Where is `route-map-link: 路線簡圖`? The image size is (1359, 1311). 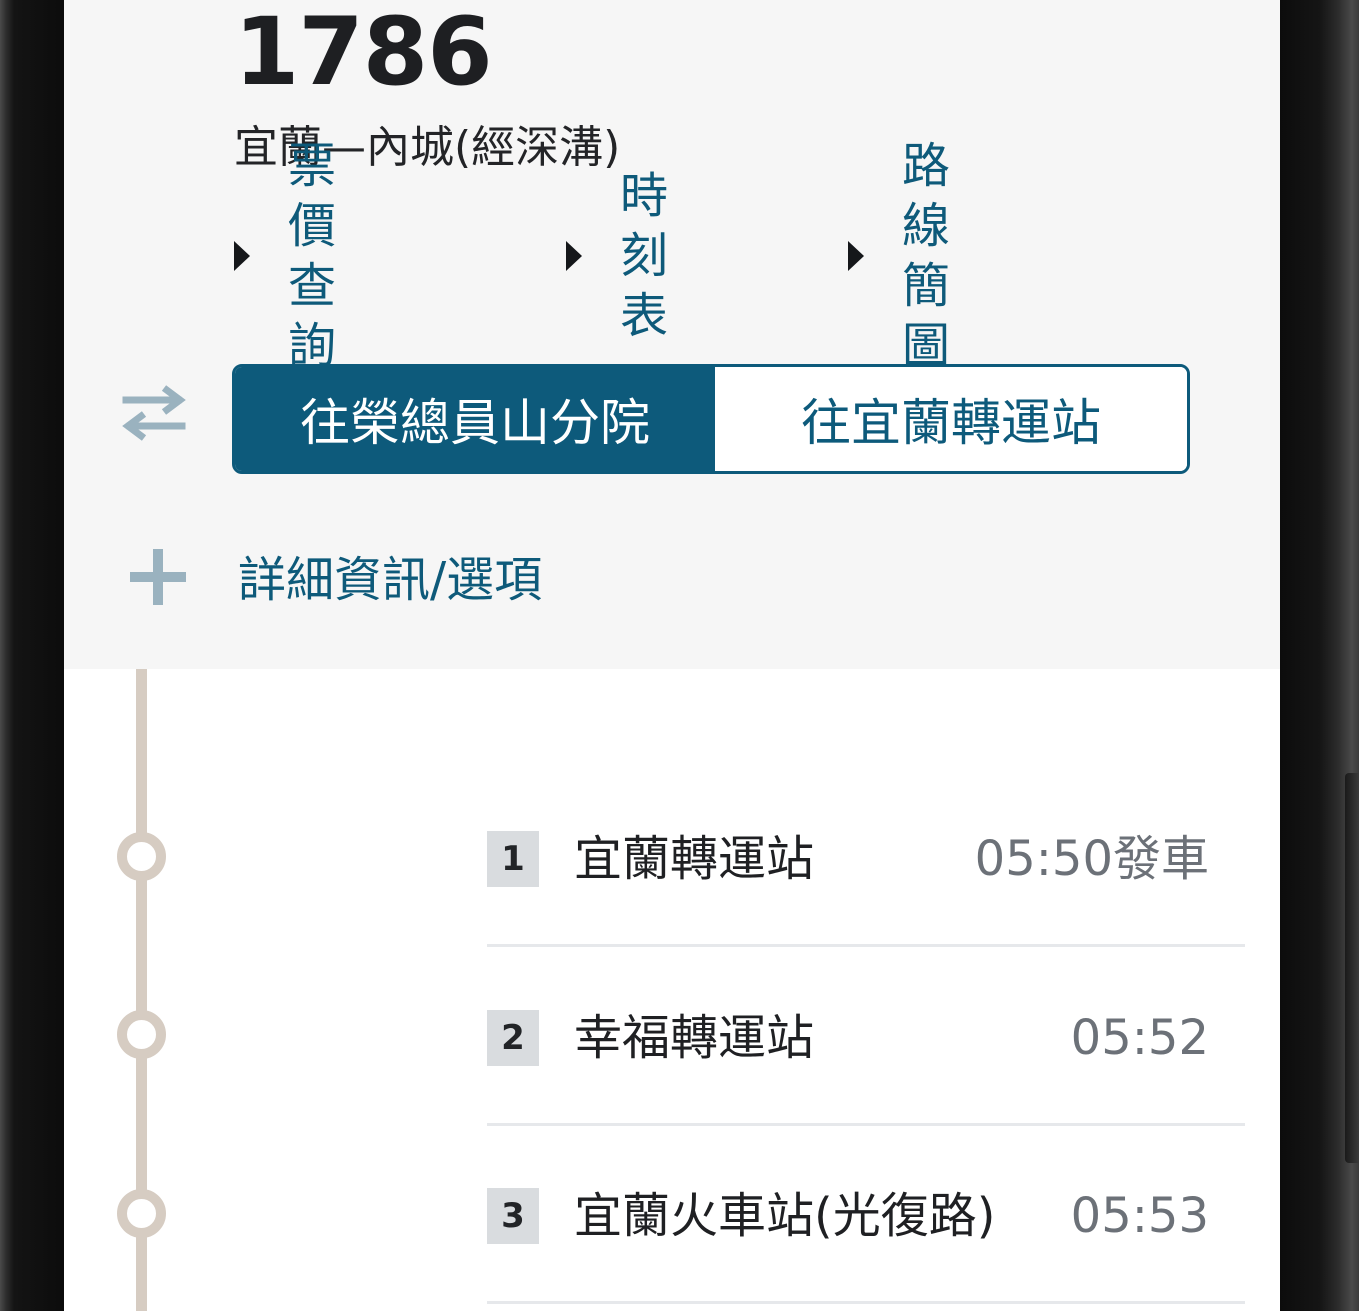 route-map-link: 路線簡圖 is located at coordinates (899, 256).